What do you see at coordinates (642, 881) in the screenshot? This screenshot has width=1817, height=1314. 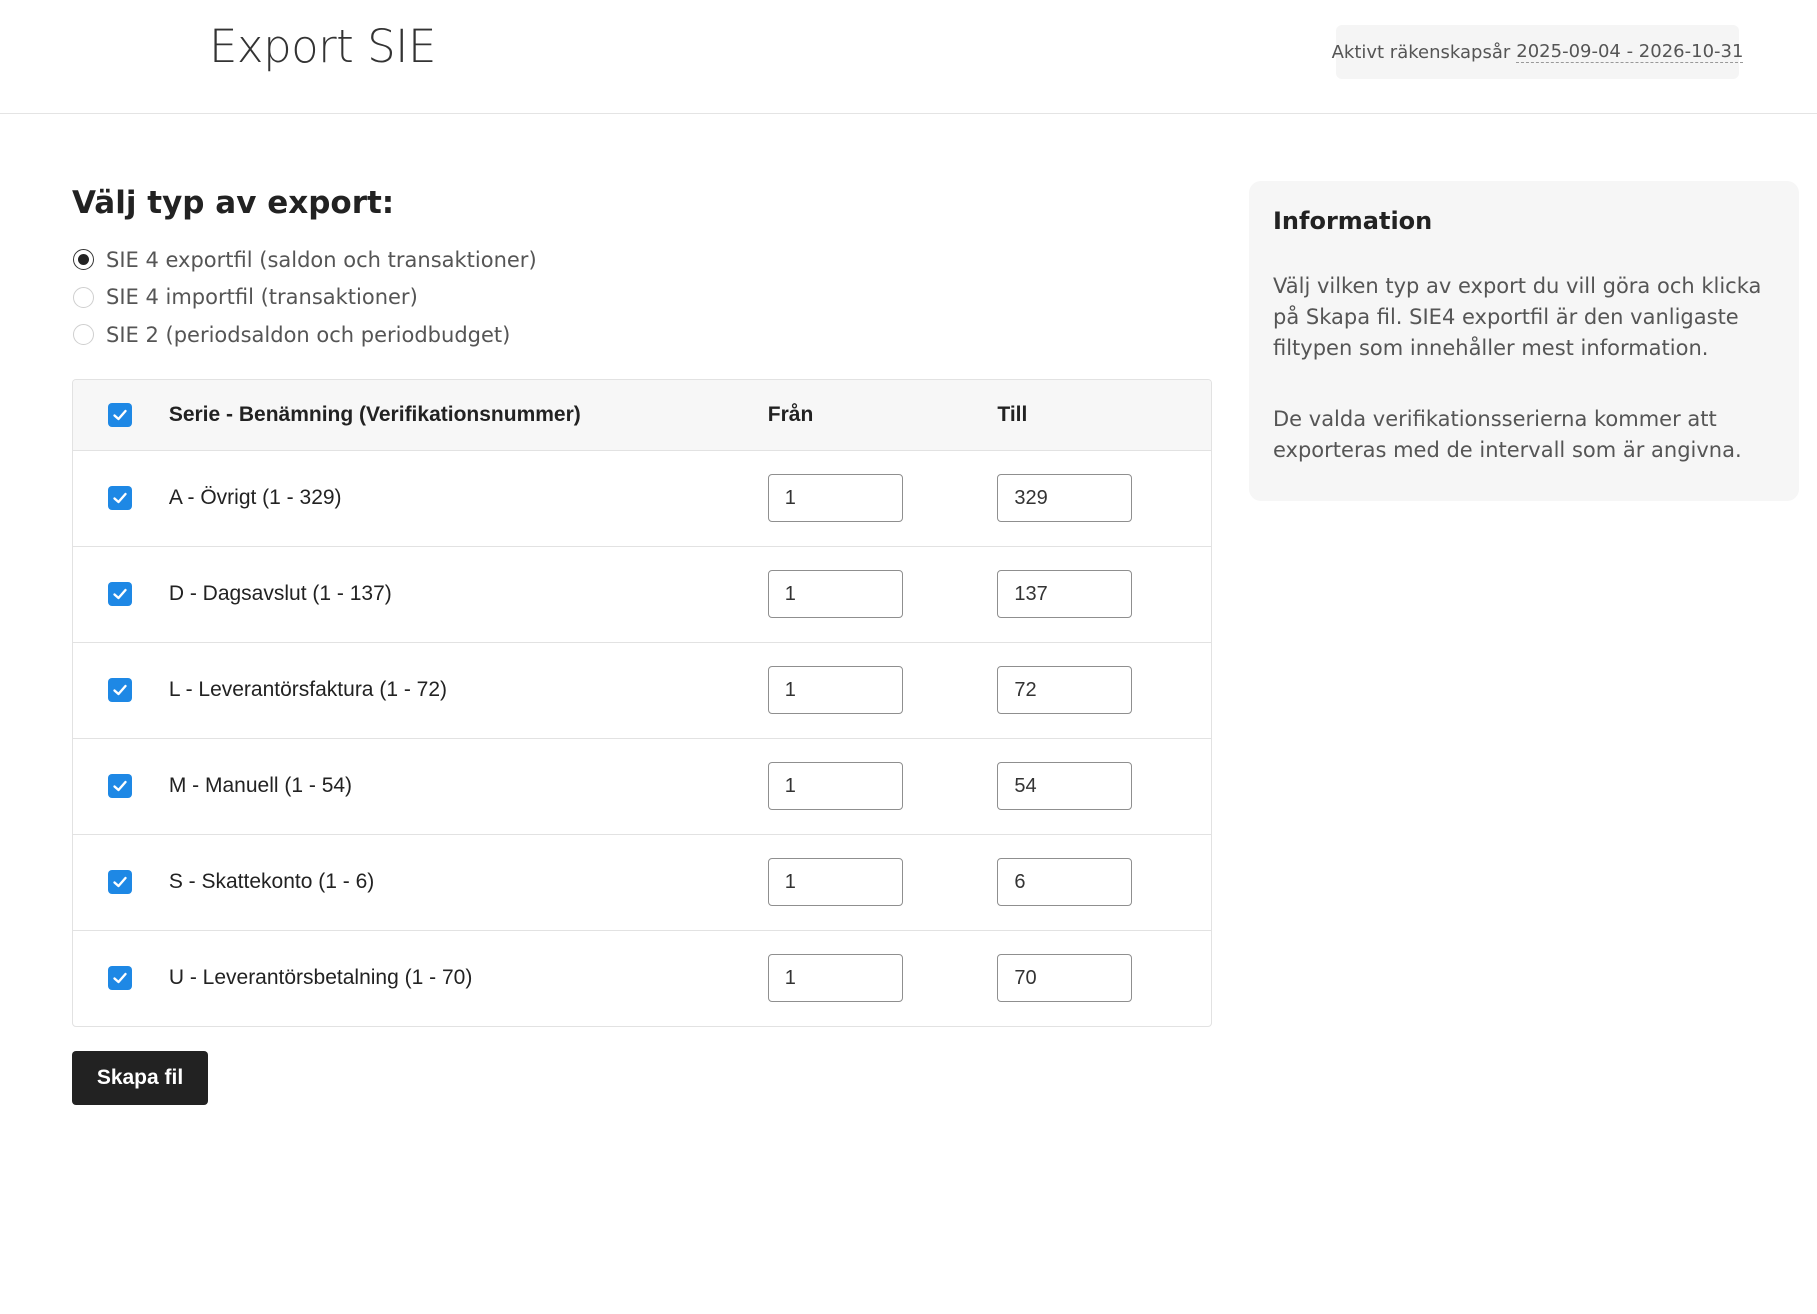 I see `table-row: S - Skattekonto (1 - 6)` at bounding box center [642, 881].